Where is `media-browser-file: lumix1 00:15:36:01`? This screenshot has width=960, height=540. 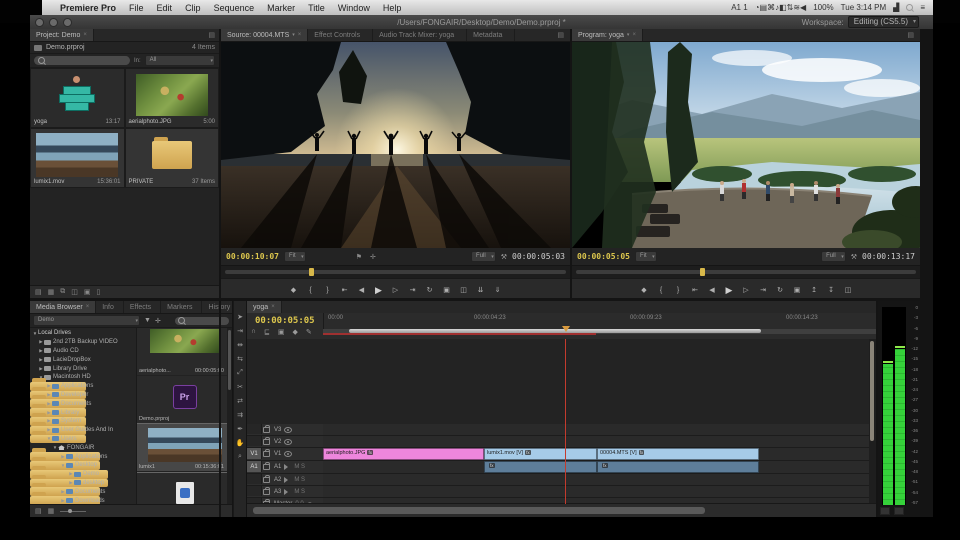
media-browser-file: lumix1 00:15:36:01 is located at coordinates (184, 448).